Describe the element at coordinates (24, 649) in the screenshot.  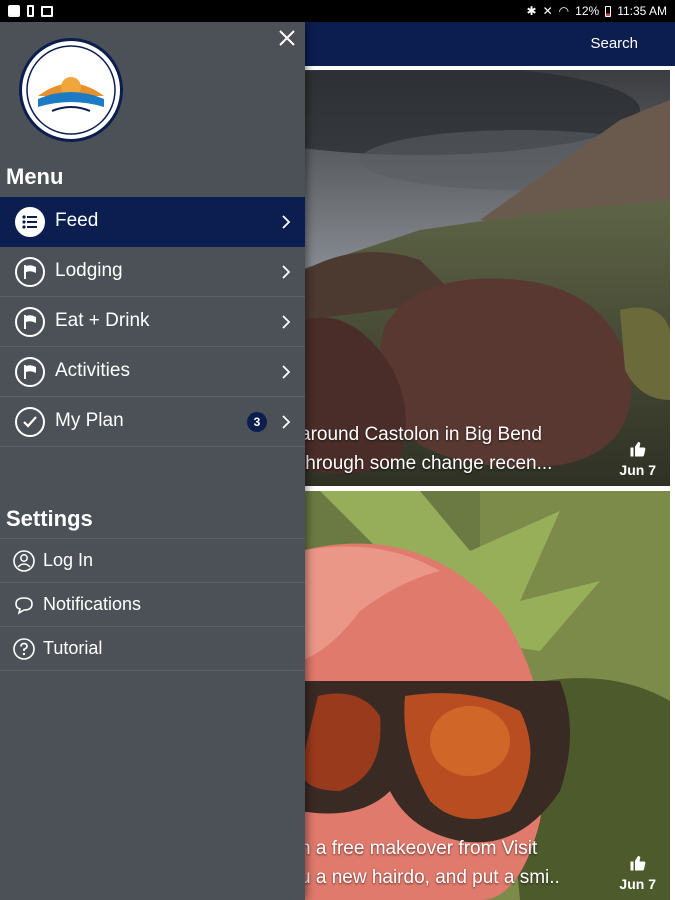
I see `help-icon` at that location.